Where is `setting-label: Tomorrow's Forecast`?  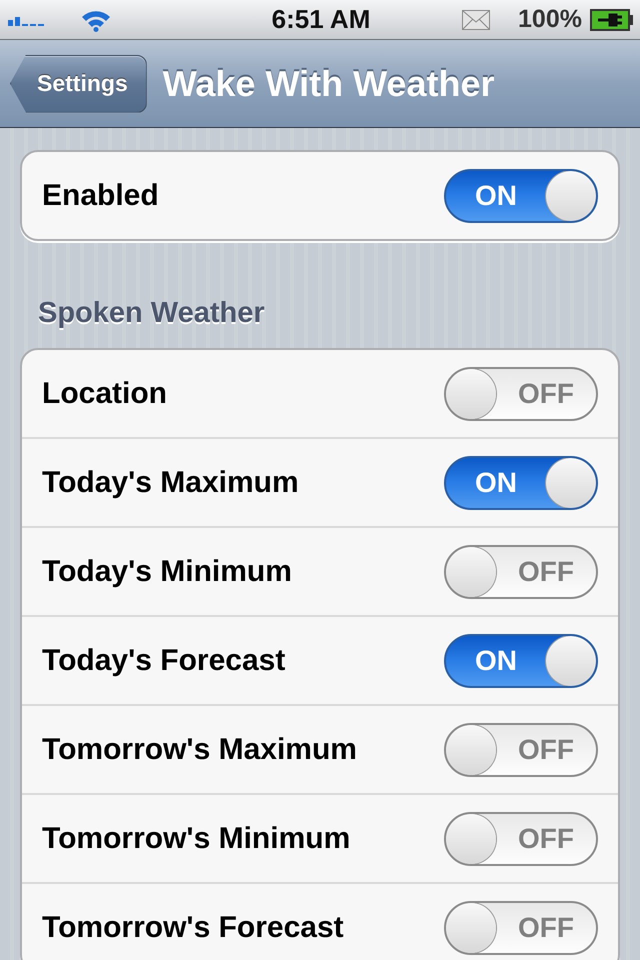
setting-label: Tomorrow's Forecast is located at coordinates (193, 927).